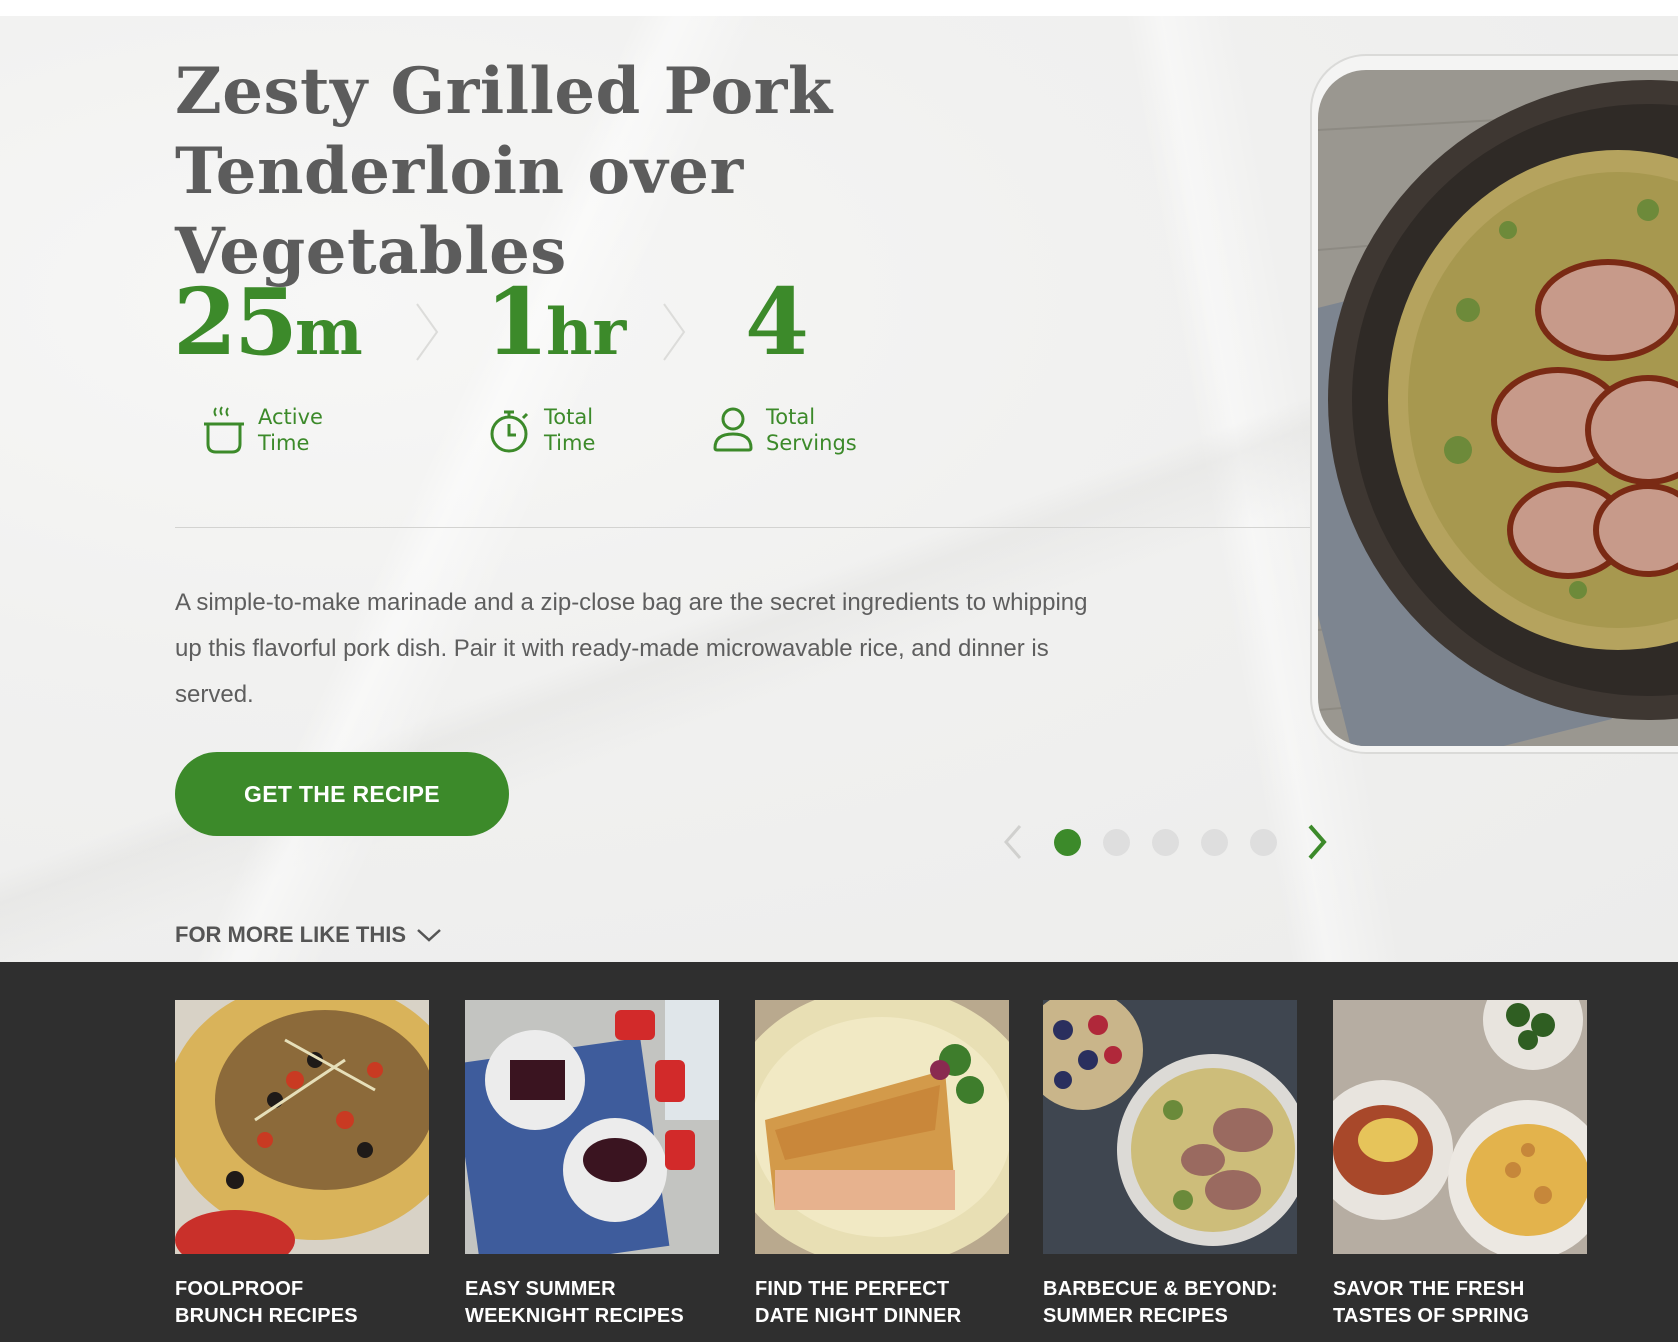 This screenshot has width=1678, height=1342. Describe the element at coordinates (262, 430) in the screenshot. I see `active-time-label: Active Time` at that location.